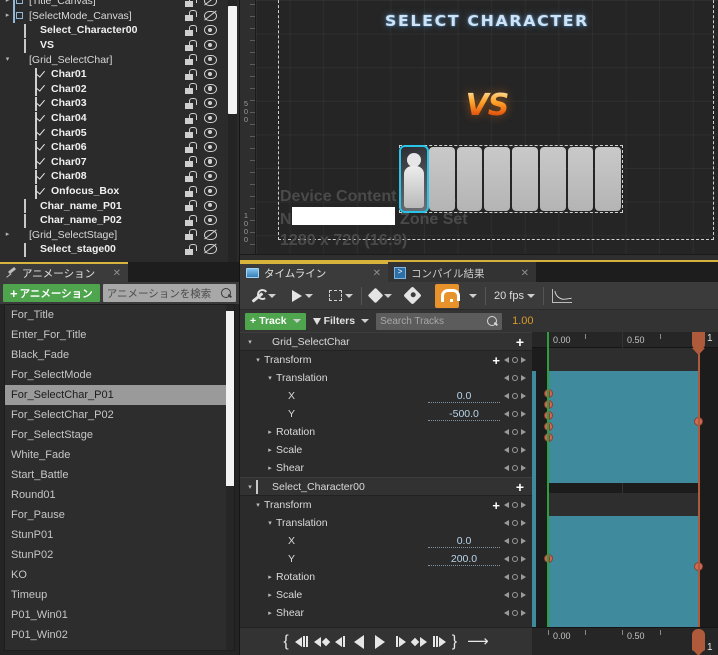 This screenshot has width=718, height=655. What do you see at coordinates (498, 505) in the screenshot?
I see `add-channel-button: +` at bounding box center [498, 505].